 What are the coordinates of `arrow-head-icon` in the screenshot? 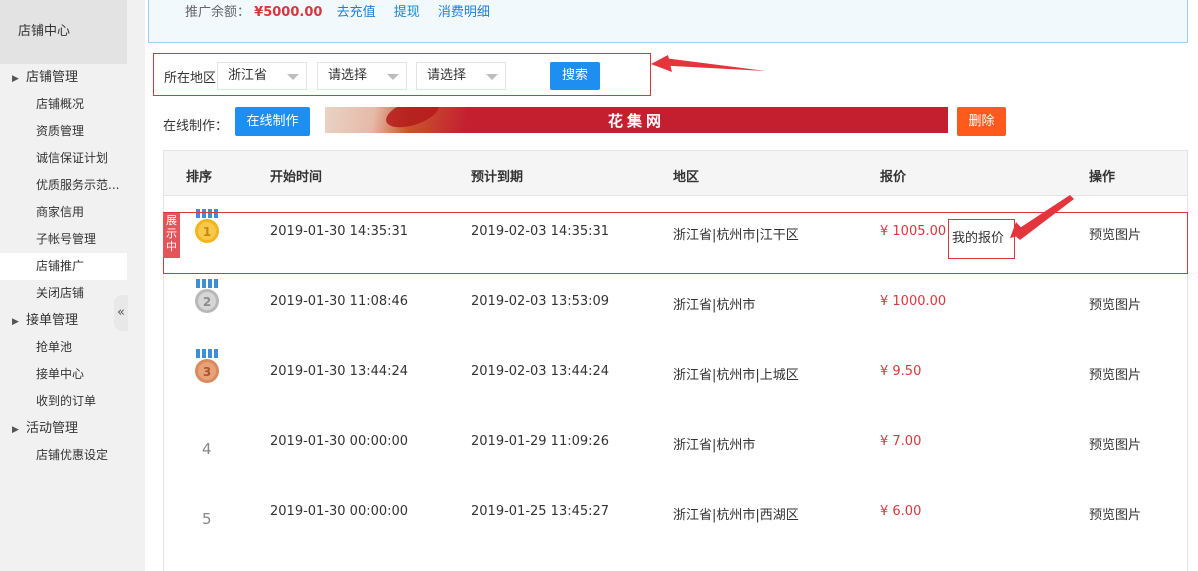 It's located at (661, 63).